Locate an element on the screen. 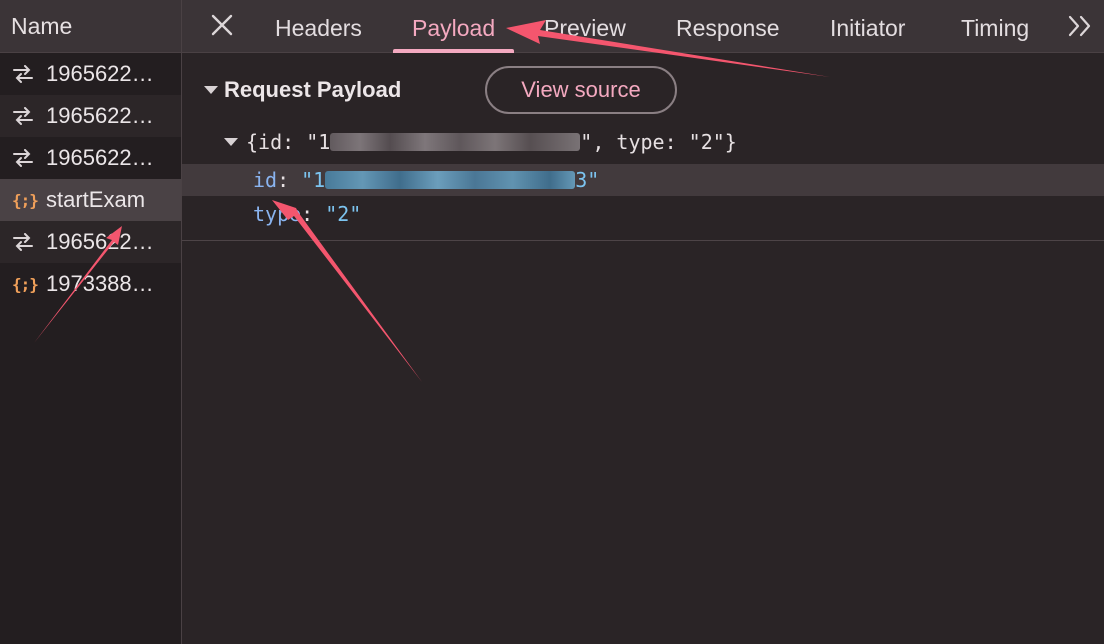 This screenshot has height=644, width=1104. property-value-suffix: 3" is located at coordinates (587, 180).